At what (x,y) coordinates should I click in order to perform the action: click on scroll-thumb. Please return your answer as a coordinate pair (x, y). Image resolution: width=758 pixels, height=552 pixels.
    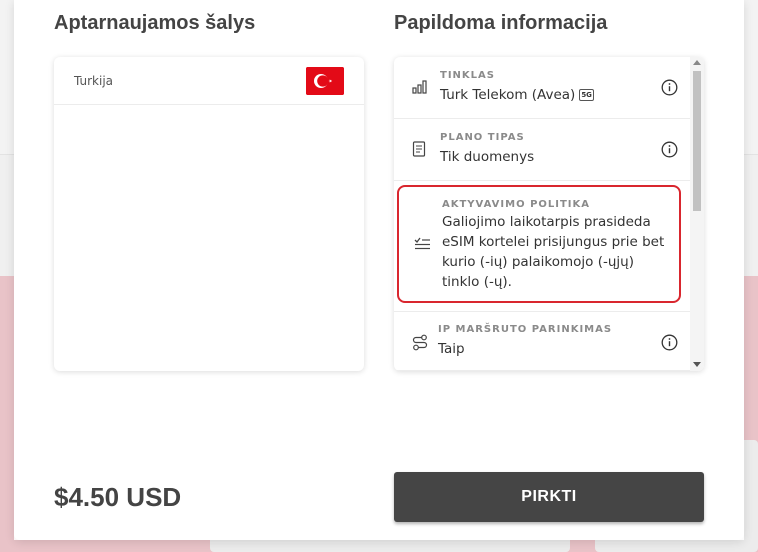
    Looking at the image, I should click on (697, 141).